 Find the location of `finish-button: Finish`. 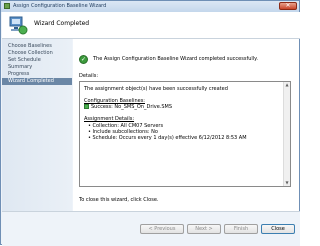

finish-button: Finish is located at coordinates (241, 229).